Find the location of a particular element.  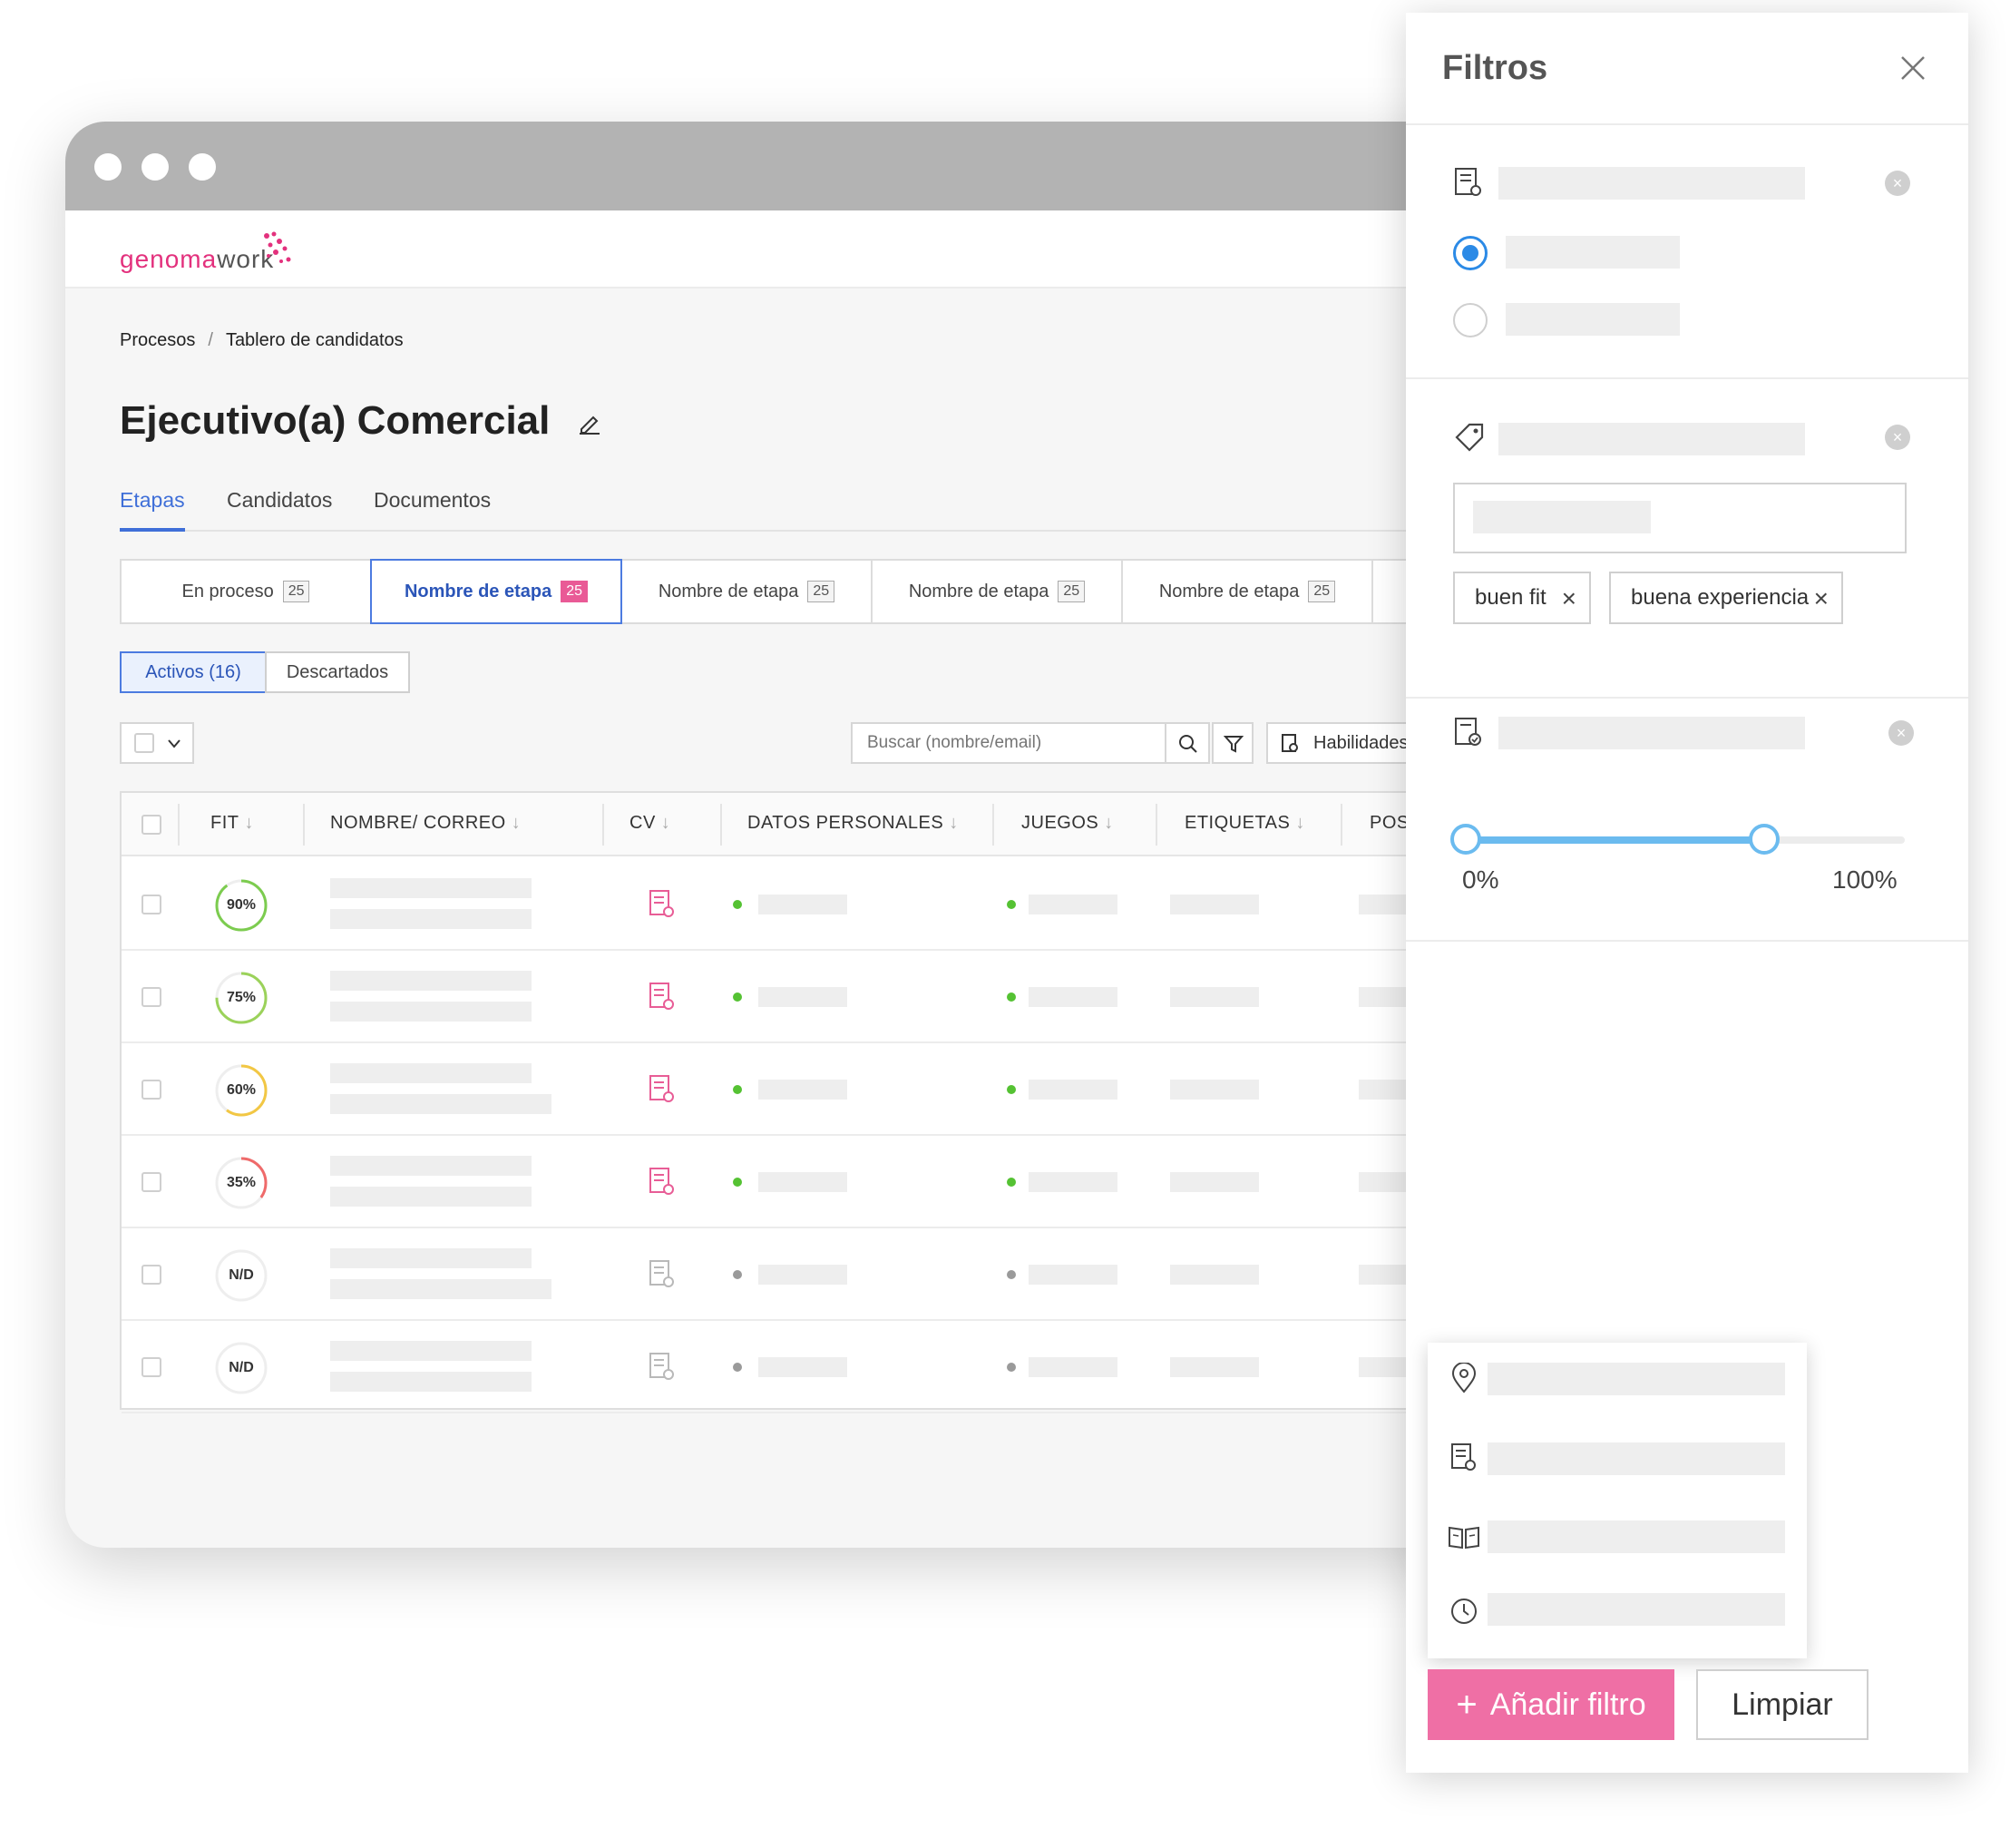

table-row: 75% is located at coordinates (827, 997).